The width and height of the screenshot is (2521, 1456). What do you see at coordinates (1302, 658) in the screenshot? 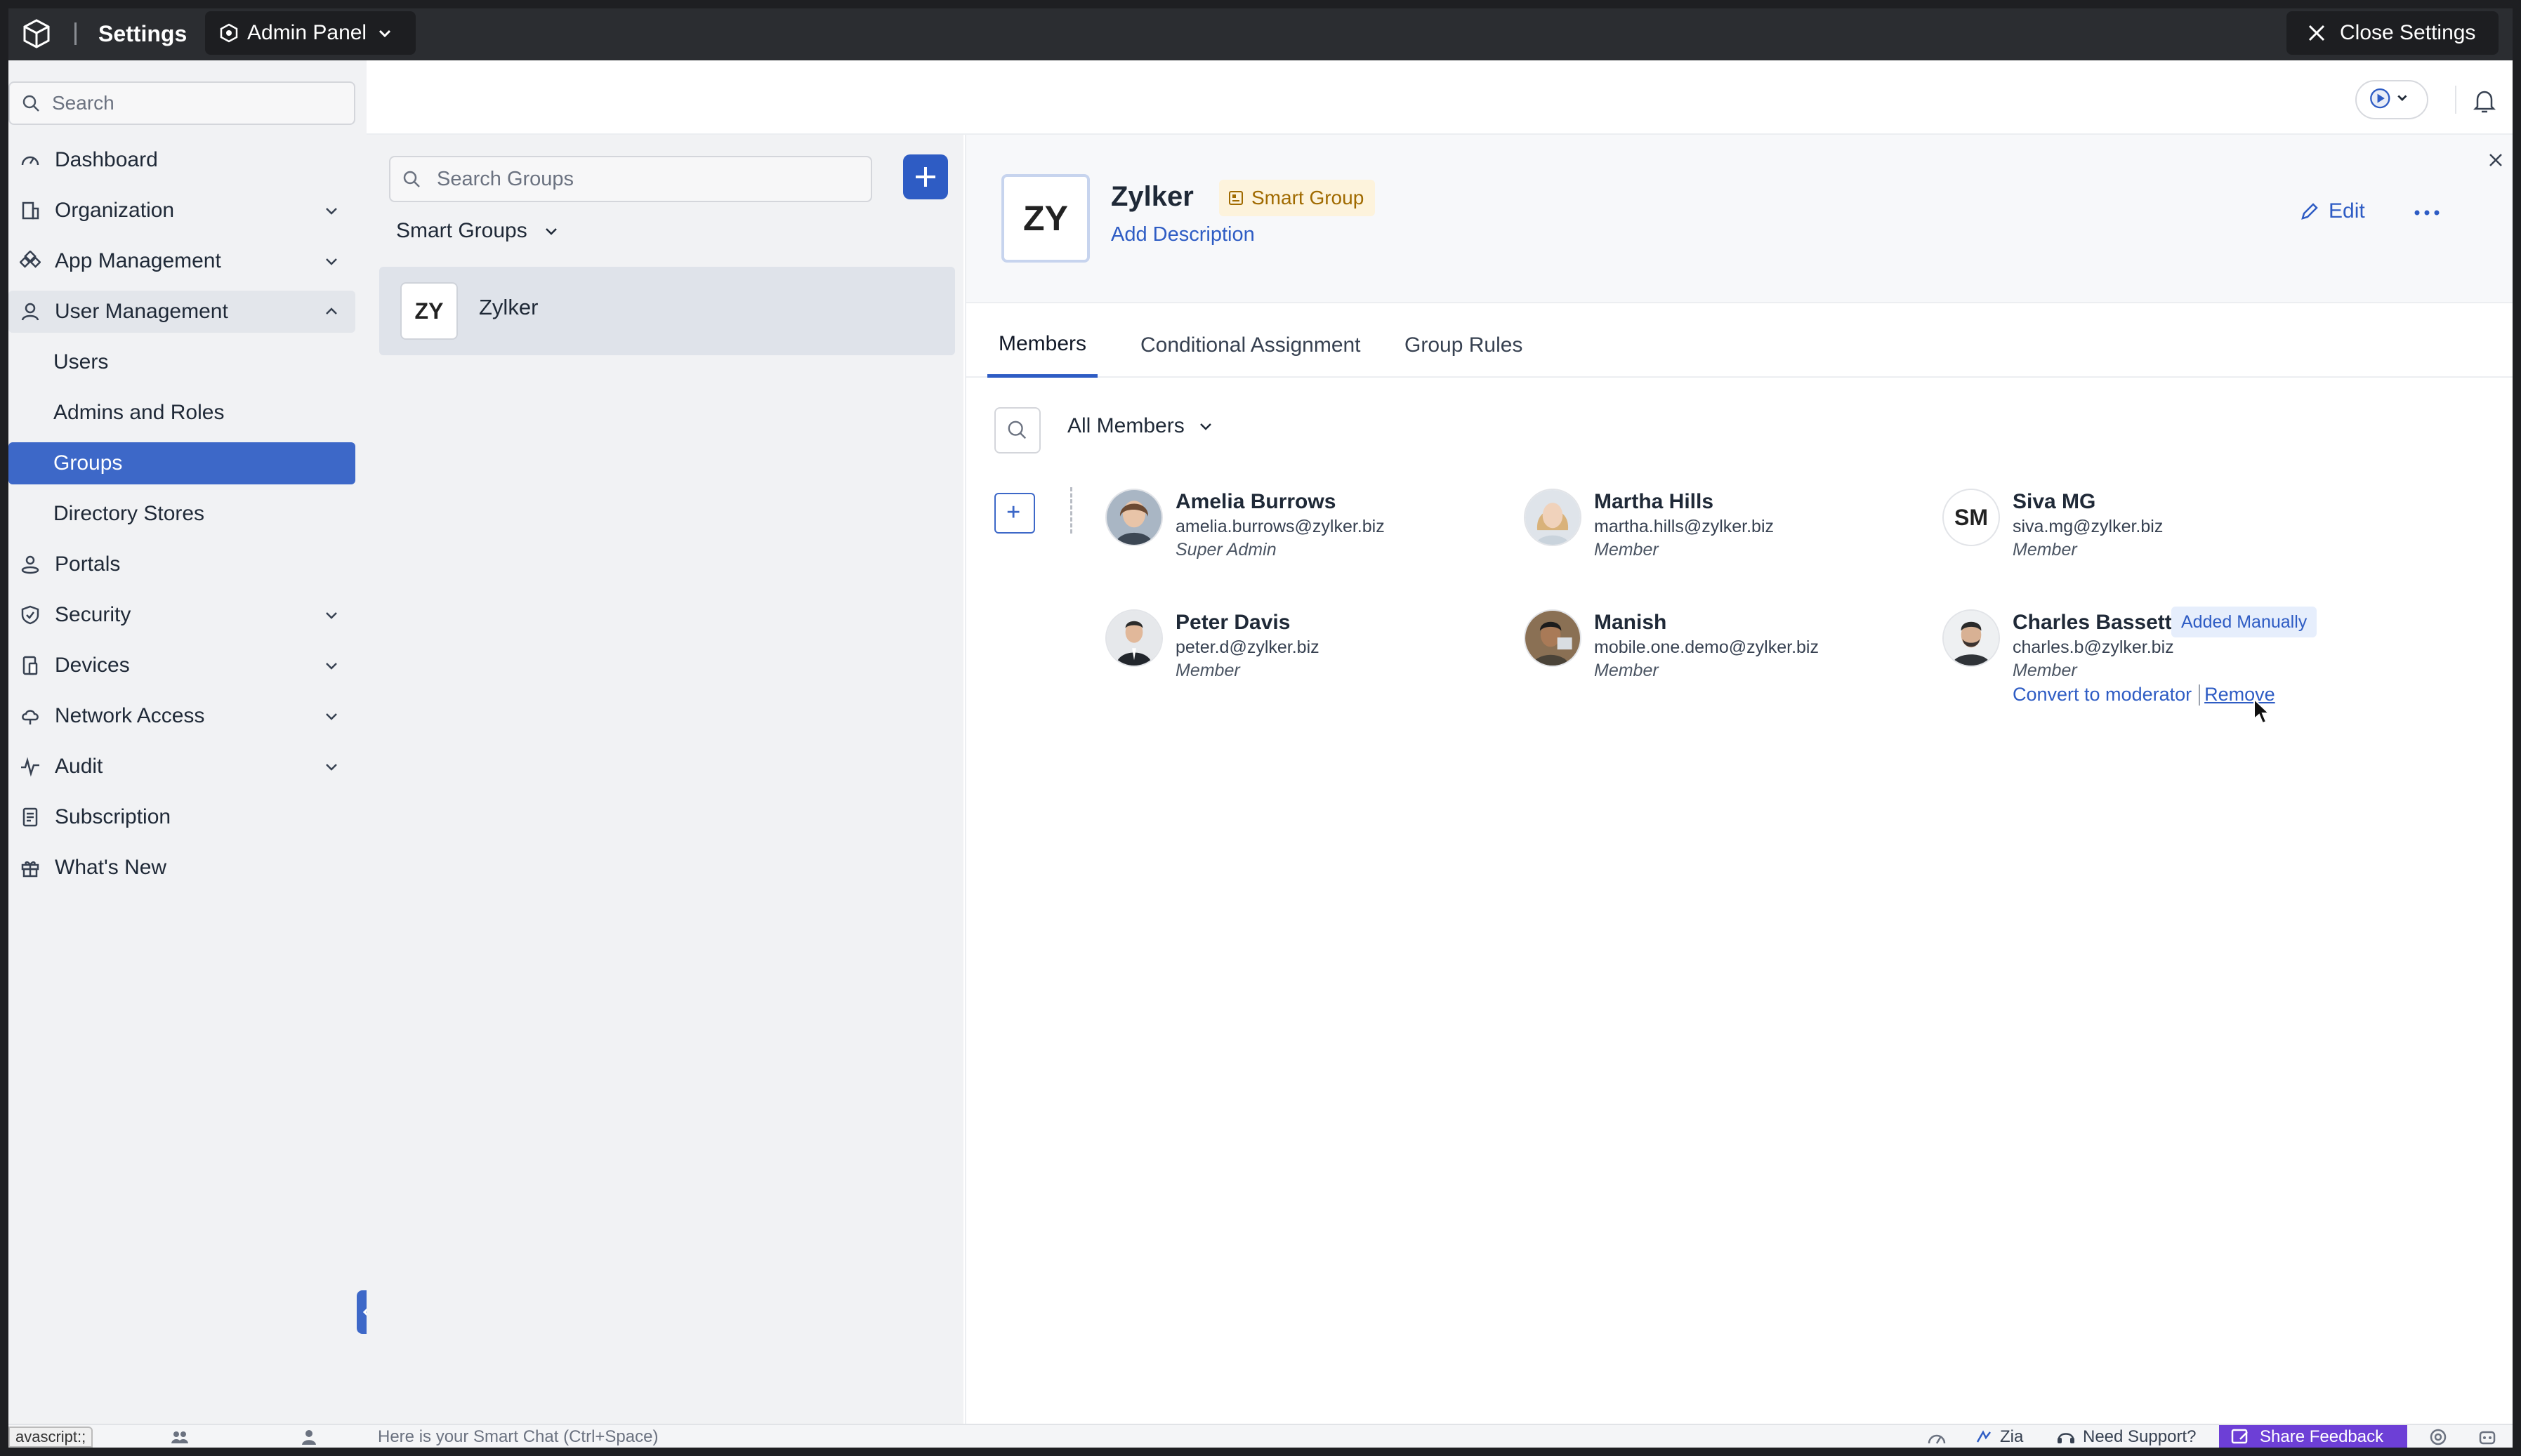
I see `member-card: Peter Davis peter.d@zylker.biz Member` at bounding box center [1302, 658].